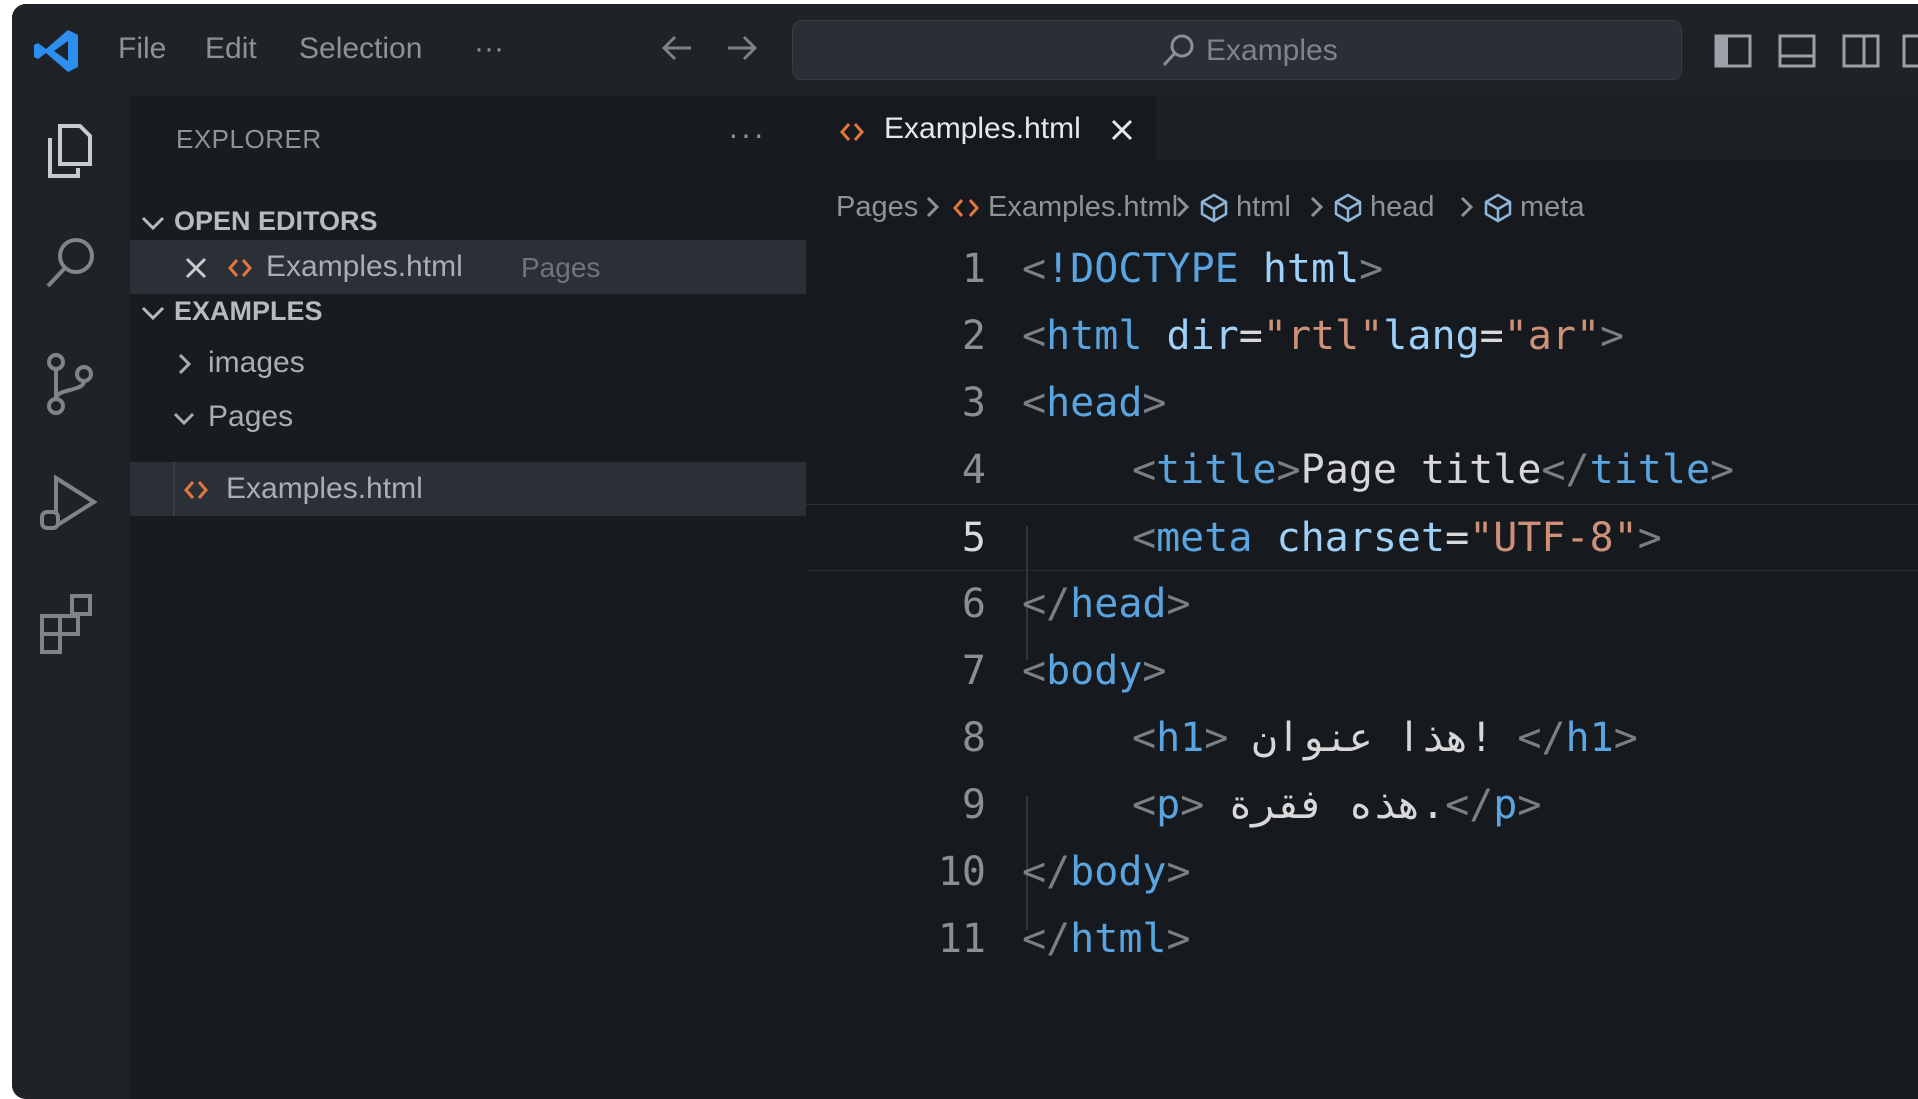 This screenshot has width=1918, height=1099. Describe the element at coordinates (251, 416) in the screenshot. I see `folder-label: Pages` at that location.